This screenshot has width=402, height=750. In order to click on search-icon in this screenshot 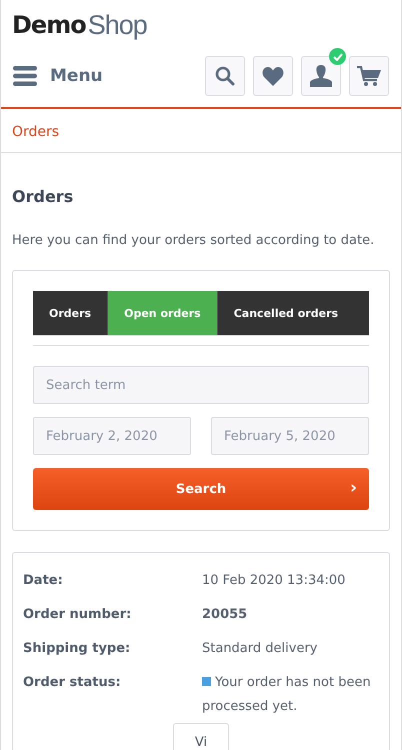, I will do `click(225, 76)`.